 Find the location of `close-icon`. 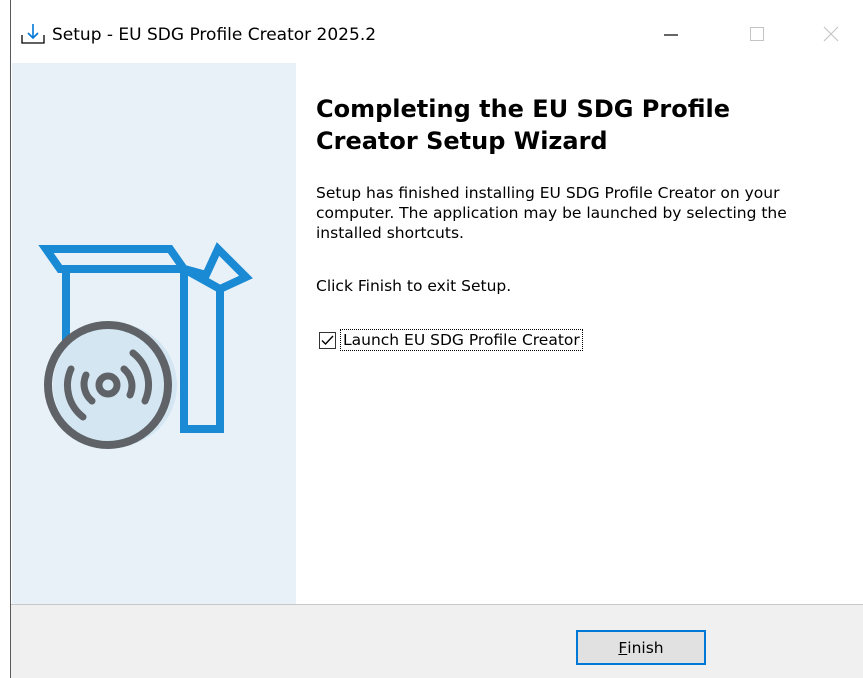

close-icon is located at coordinates (831, 34).